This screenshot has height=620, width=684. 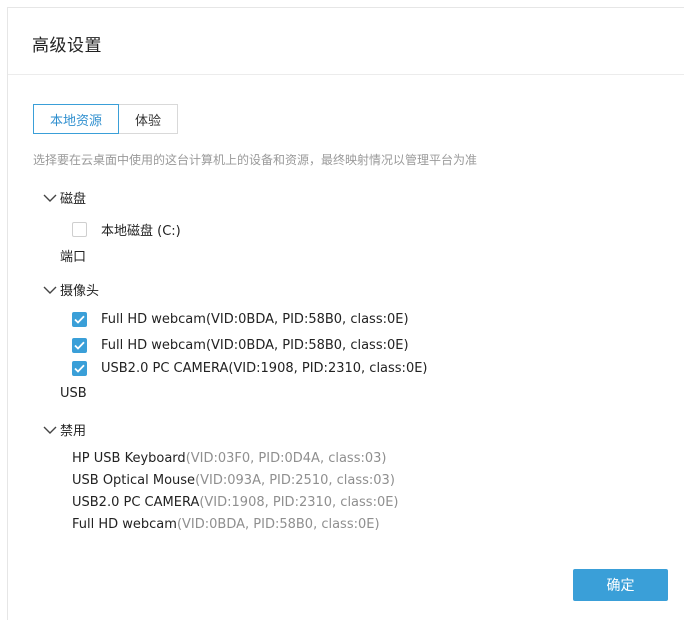 I want to click on device-name: USB Optical Mouse, so click(x=134, y=480).